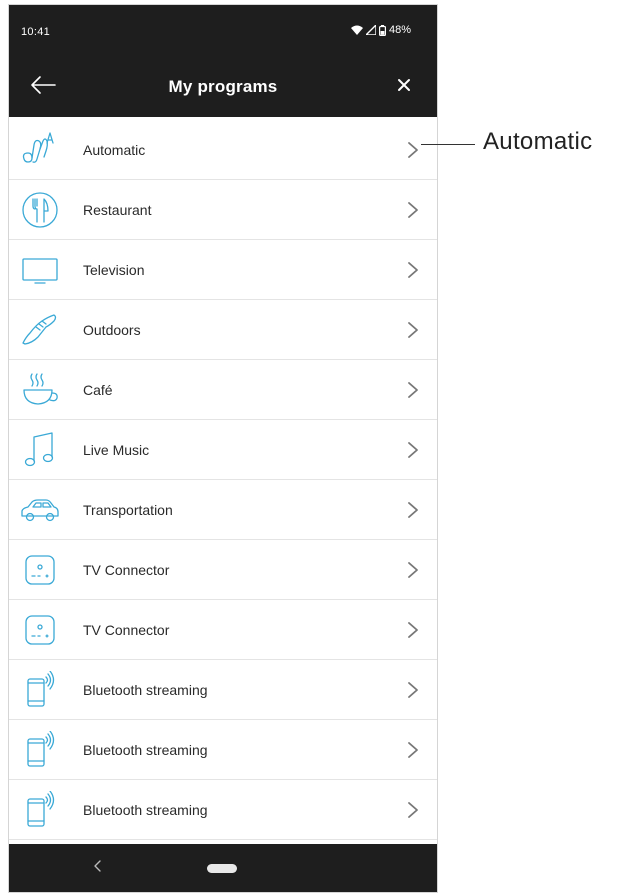 This screenshot has width=639, height=893. I want to click on sneaker-icon, so click(40, 330).